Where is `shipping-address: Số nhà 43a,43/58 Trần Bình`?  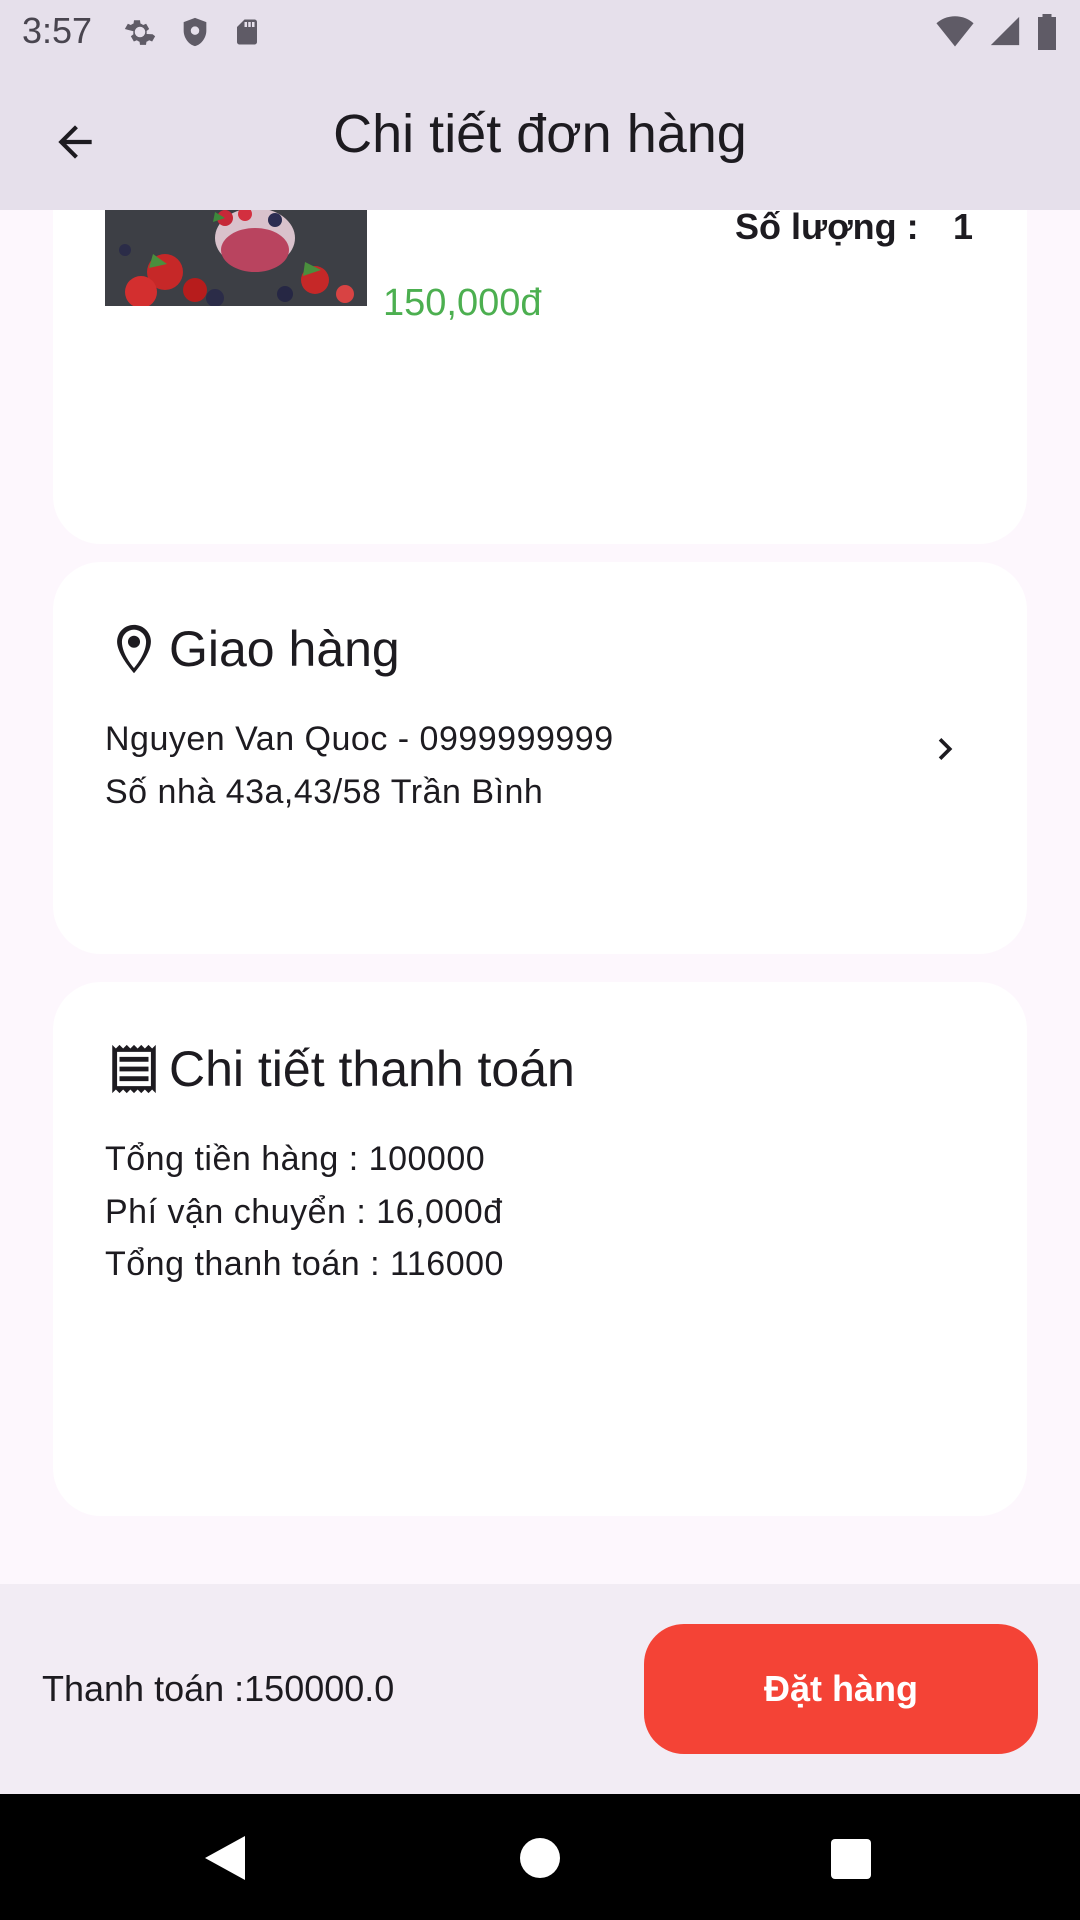
shipping-address: Số nhà 43a,43/58 Trần Bình is located at coordinates (324, 792).